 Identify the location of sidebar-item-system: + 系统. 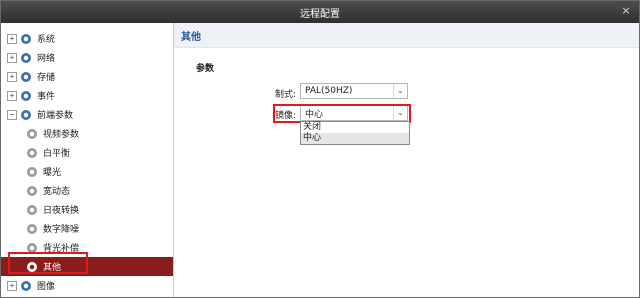
(87, 38).